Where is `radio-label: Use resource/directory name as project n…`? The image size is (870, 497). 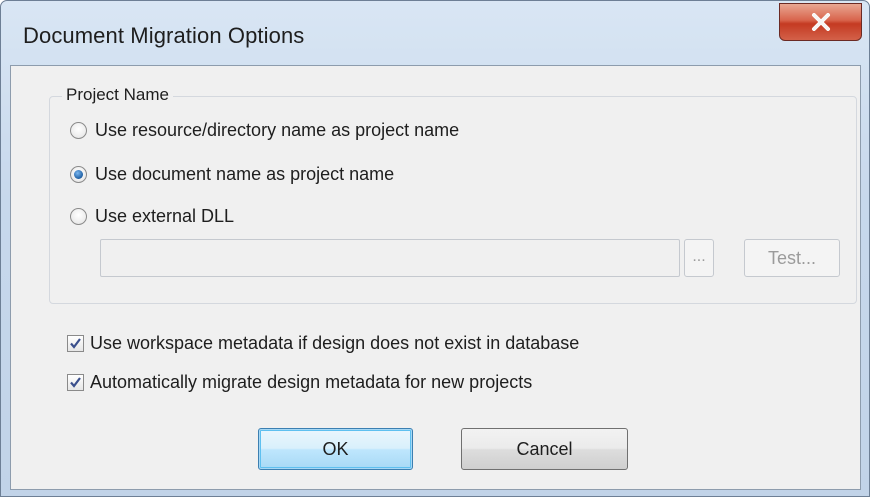
radio-label: Use resource/directory name as project n… is located at coordinates (277, 130).